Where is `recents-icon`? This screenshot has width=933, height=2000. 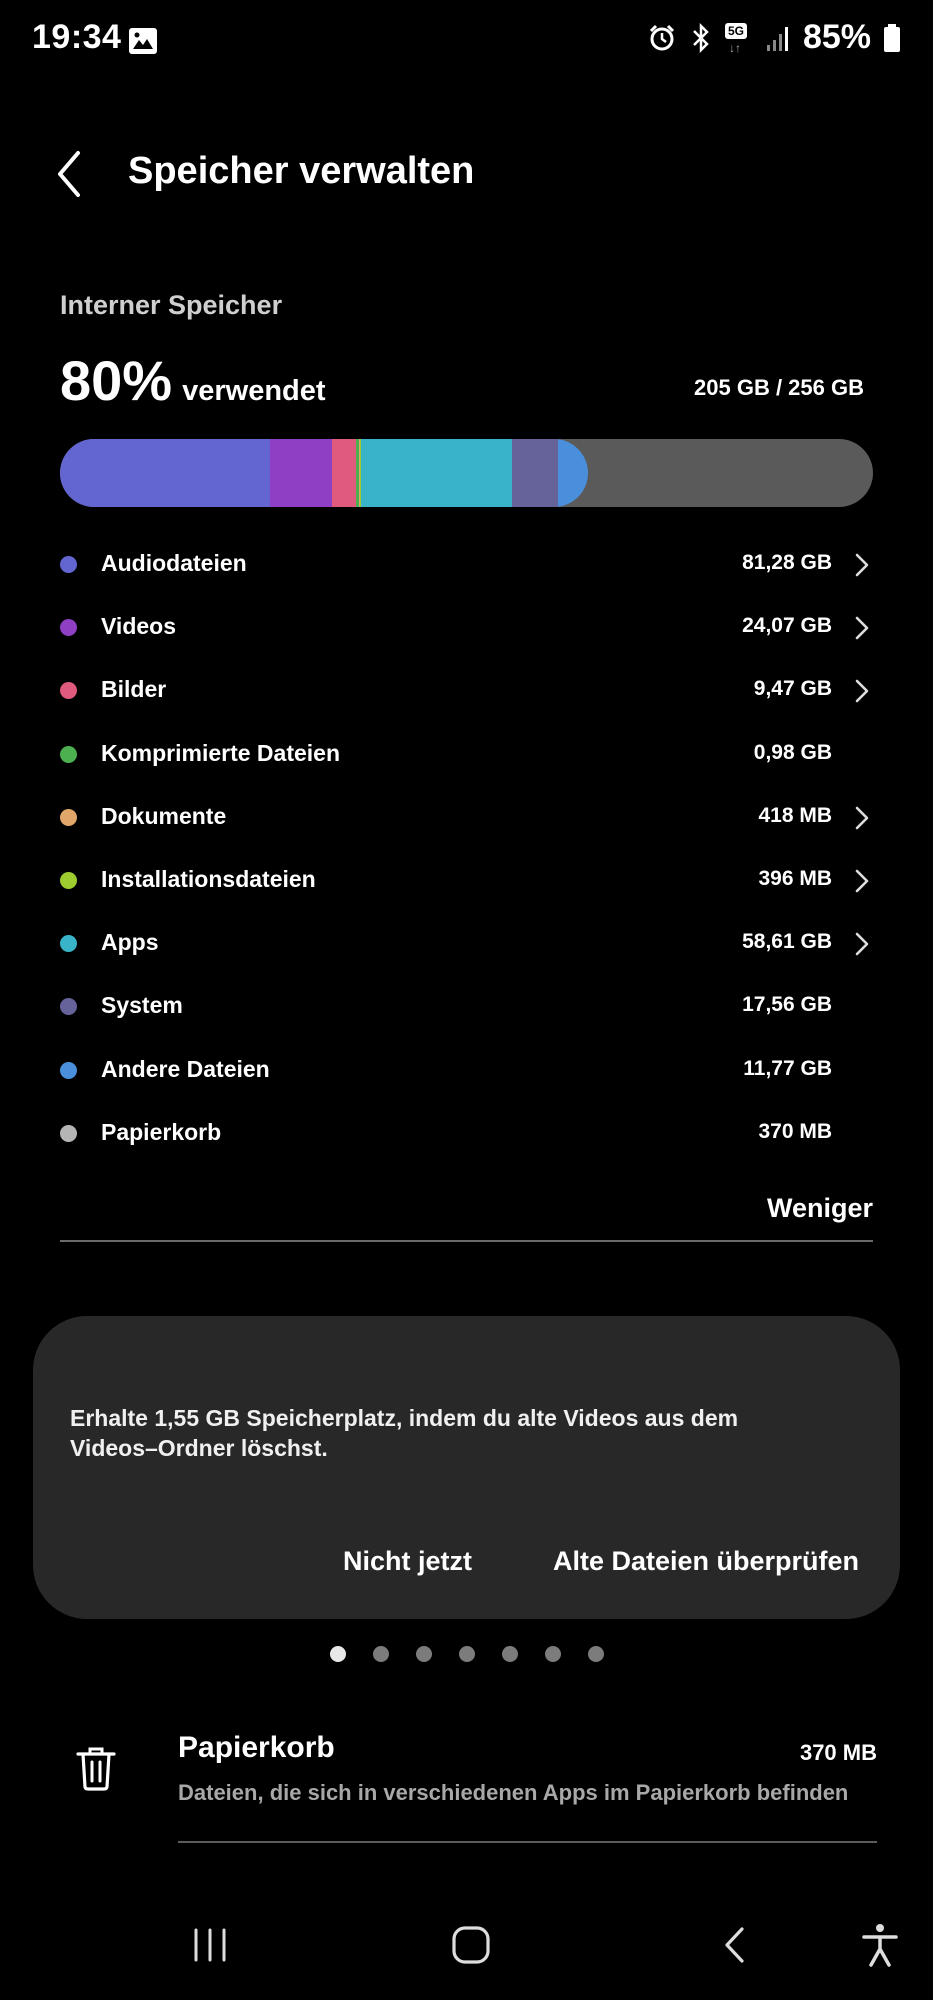
recents-icon is located at coordinates (210, 1945).